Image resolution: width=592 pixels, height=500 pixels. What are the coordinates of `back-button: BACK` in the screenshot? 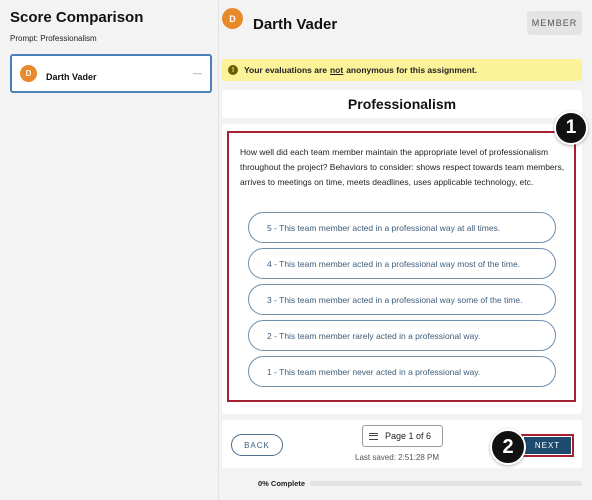 It's located at (257, 445).